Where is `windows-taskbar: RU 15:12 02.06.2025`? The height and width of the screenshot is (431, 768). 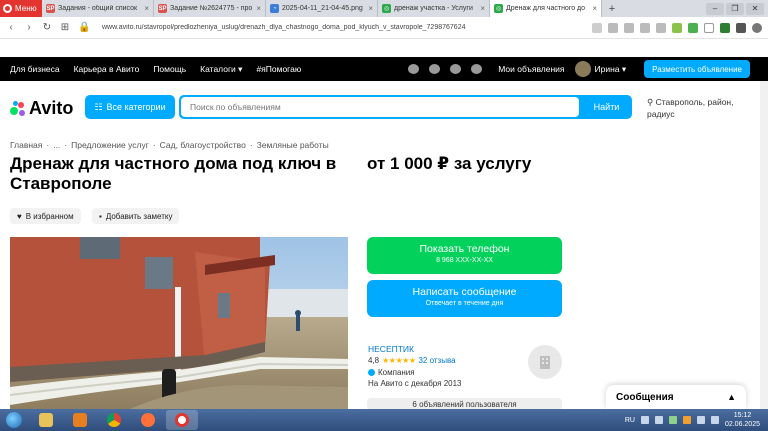
windows-taskbar: RU 15:12 02.06.2025 is located at coordinates (384, 420).